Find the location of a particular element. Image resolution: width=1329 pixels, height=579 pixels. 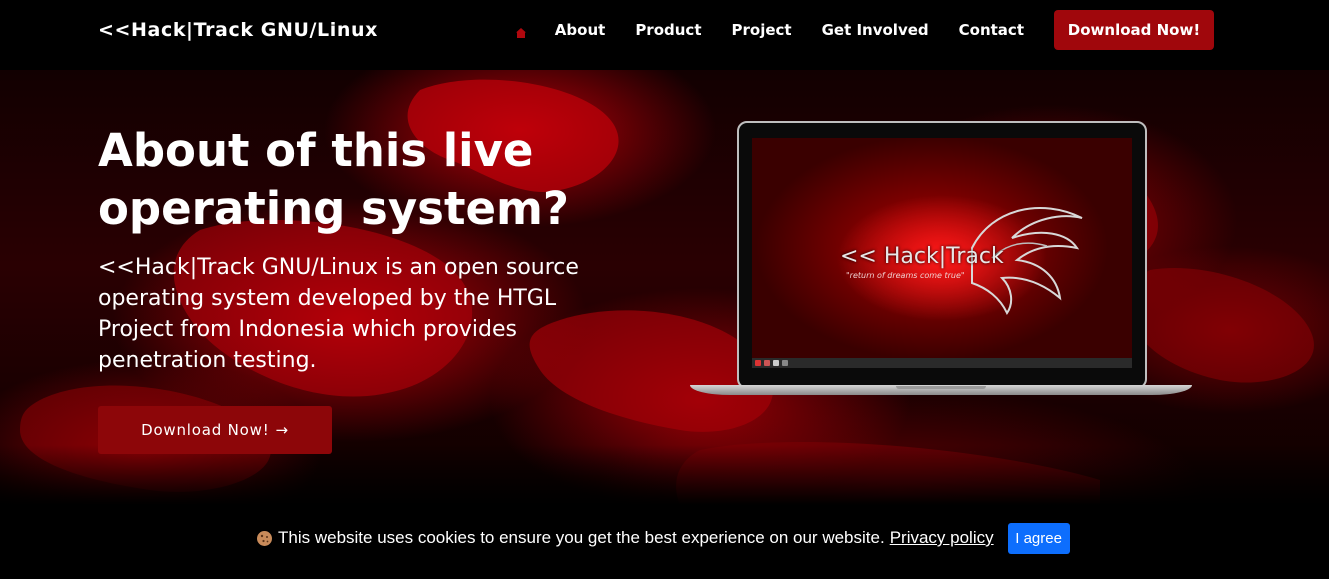

hero-download-button: Download Now! → is located at coordinates (215, 430).